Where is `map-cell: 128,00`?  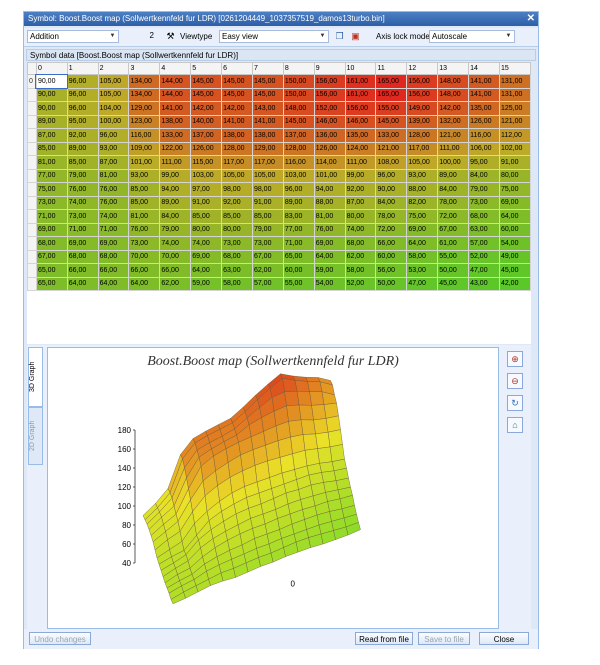
map-cell: 128,00 is located at coordinates (298, 148).